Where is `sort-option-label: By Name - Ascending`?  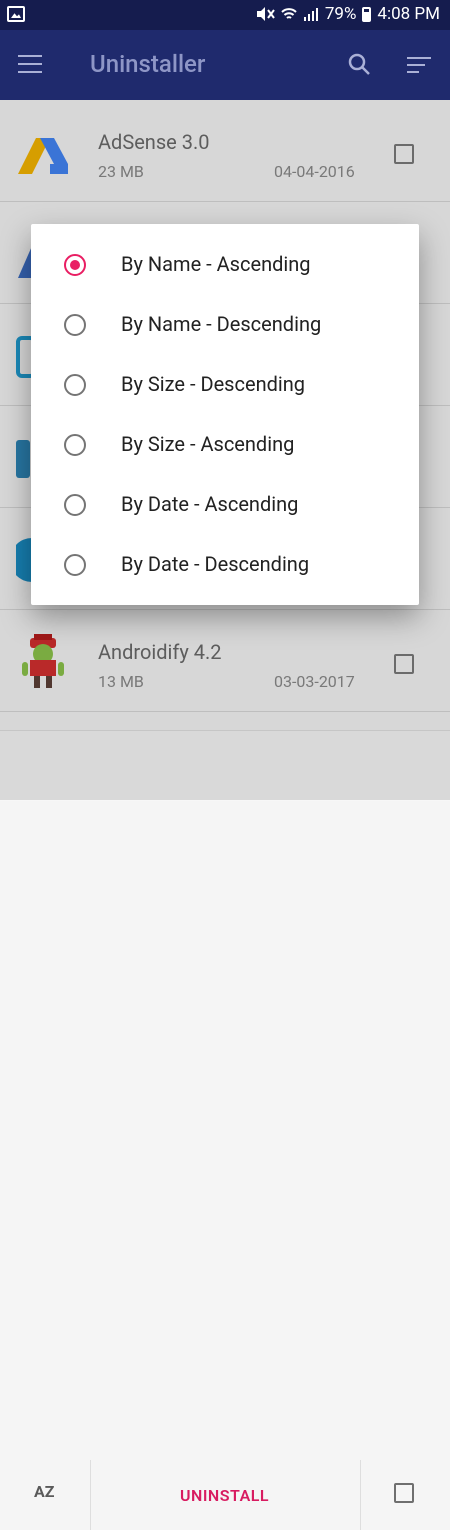 sort-option-label: By Name - Ascending is located at coordinates (216, 264).